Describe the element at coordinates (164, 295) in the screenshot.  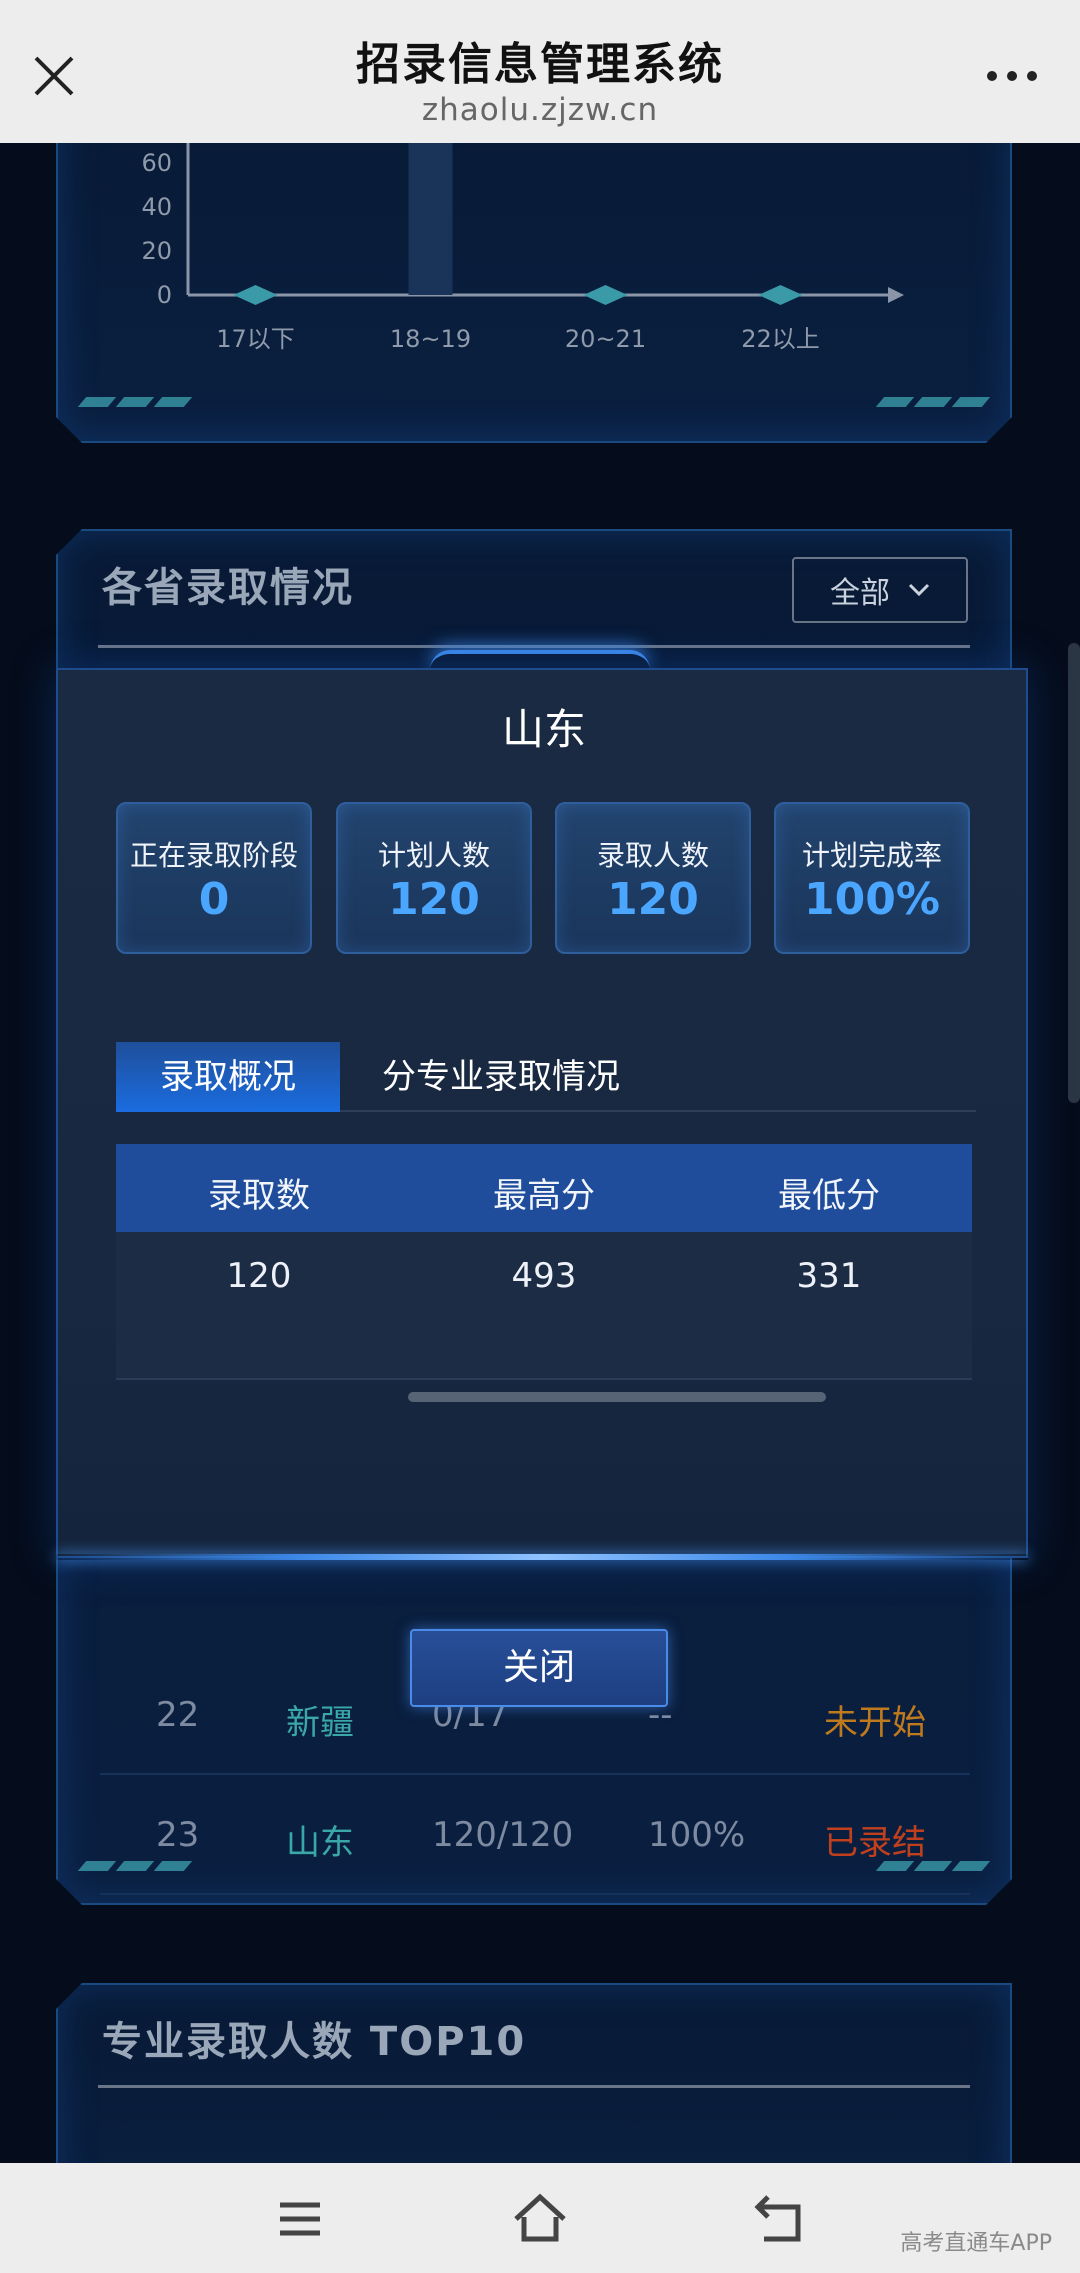
I see `y-tick-label: 0` at that location.